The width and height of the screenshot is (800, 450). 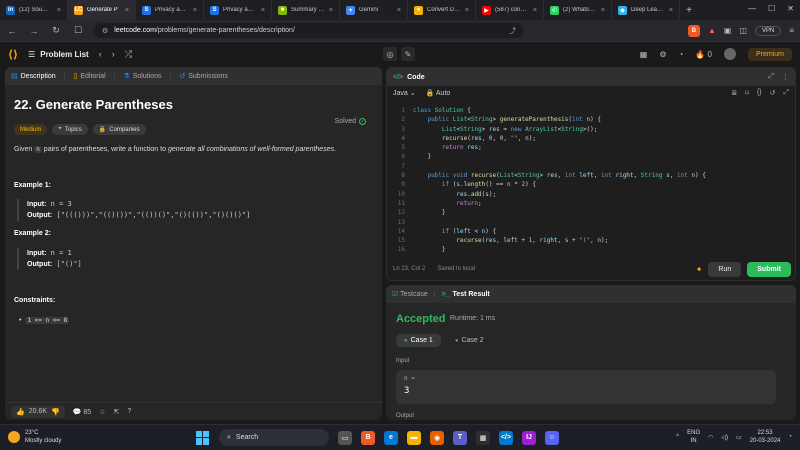 I want to click on share-icon: ⇱, so click(x=116, y=412).